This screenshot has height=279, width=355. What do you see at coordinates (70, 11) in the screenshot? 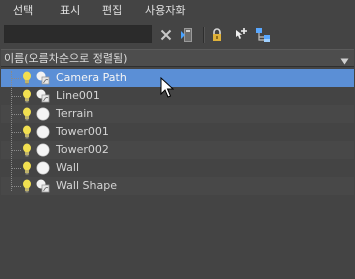
I see `menu-display: 표시` at bounding box center [70, 11].